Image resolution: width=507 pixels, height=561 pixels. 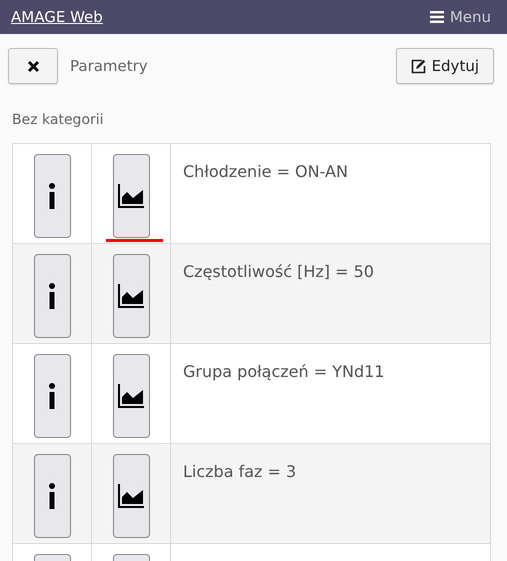 I want to click on brand-link: AMAGE Web, so click(x=57, y=17).